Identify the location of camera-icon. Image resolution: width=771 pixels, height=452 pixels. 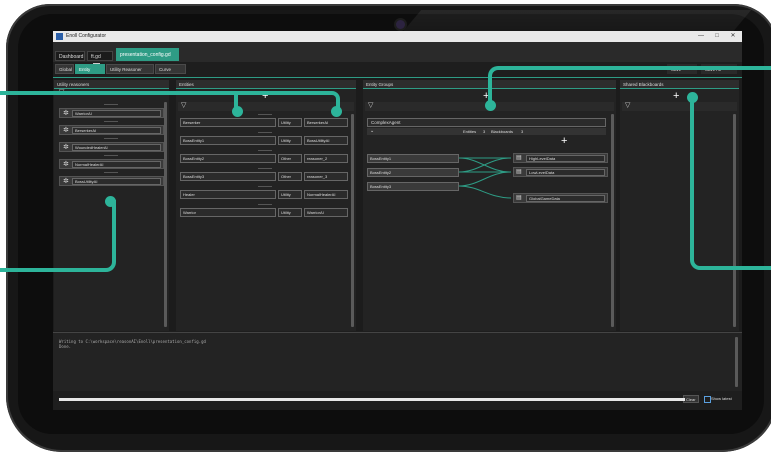
(400, 24).